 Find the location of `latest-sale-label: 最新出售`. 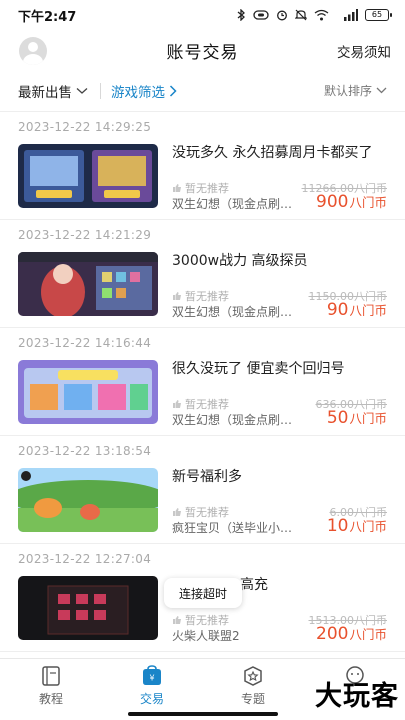

latest-sale-label: 最新出售 is located at coordinates (45, 92).